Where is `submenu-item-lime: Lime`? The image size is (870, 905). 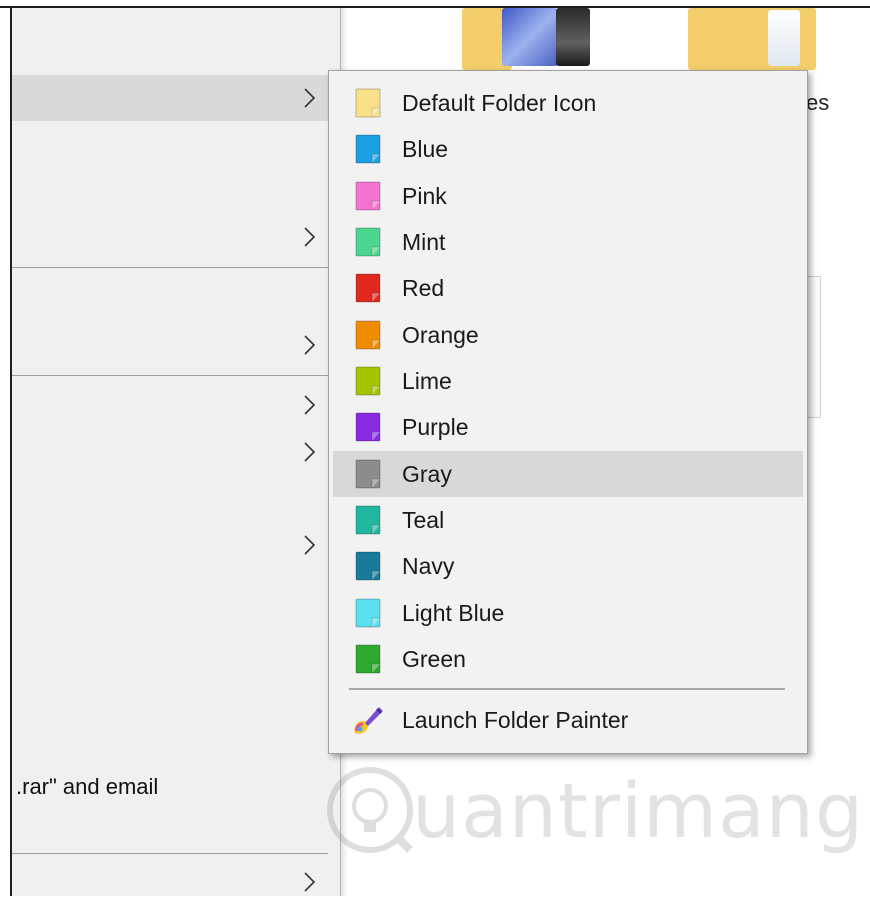
submenu-item-lime: Lime is located at coordinates (568, 381).